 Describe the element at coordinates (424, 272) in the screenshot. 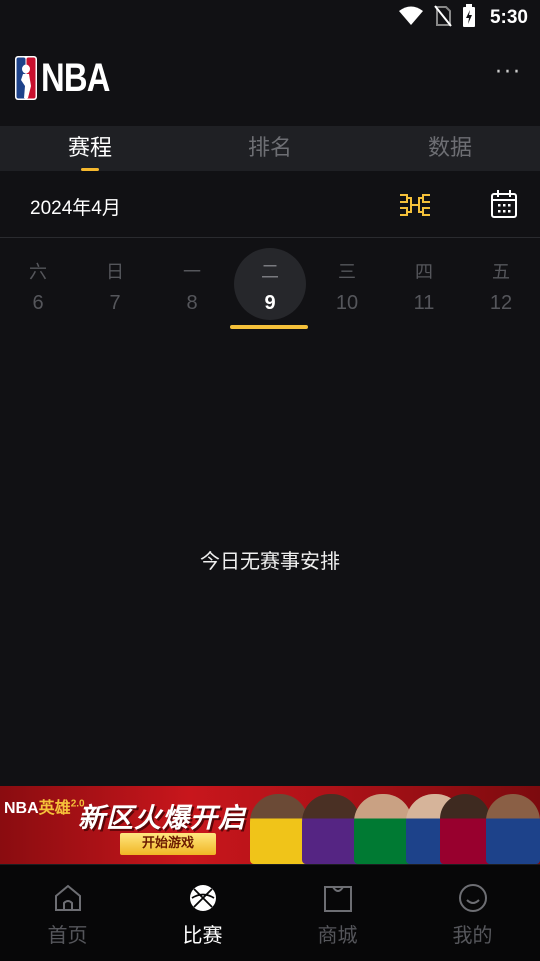

I see `day-weekday: 四` at that location.